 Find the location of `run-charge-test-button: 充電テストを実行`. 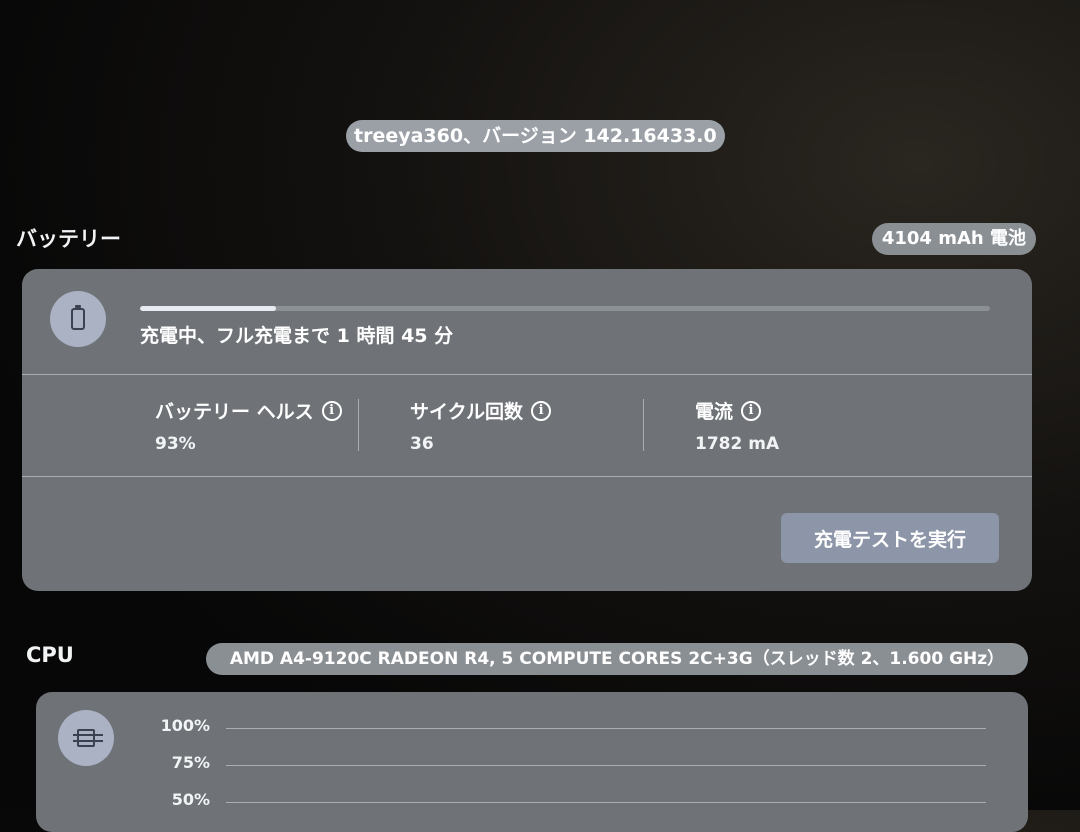

run-charge-test-button: 充電テストを実行 is located at coordinates (890, 538).